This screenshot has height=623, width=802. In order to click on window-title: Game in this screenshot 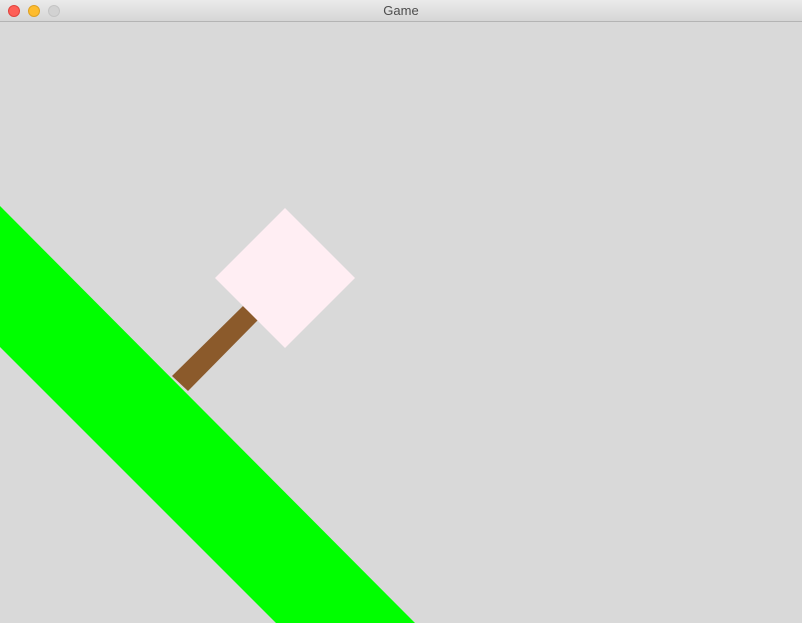, I will do `click(401, 10)`.